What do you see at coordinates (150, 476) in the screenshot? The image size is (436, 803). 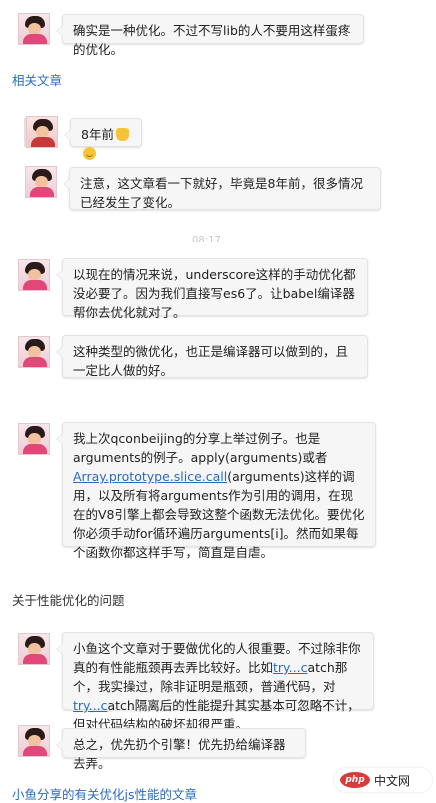 I see `array-slice-call-link: Array.prototype.slice.call` at bounding box center [150, 476].